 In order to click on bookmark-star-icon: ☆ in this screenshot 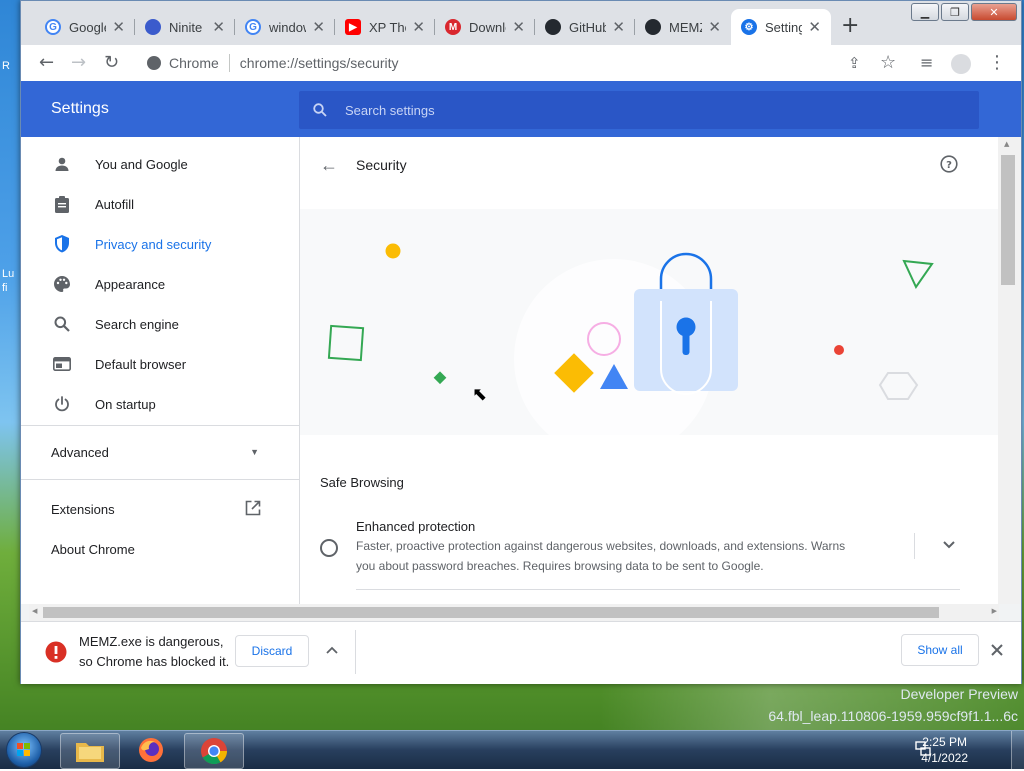, I will do `click(888, 63)`.